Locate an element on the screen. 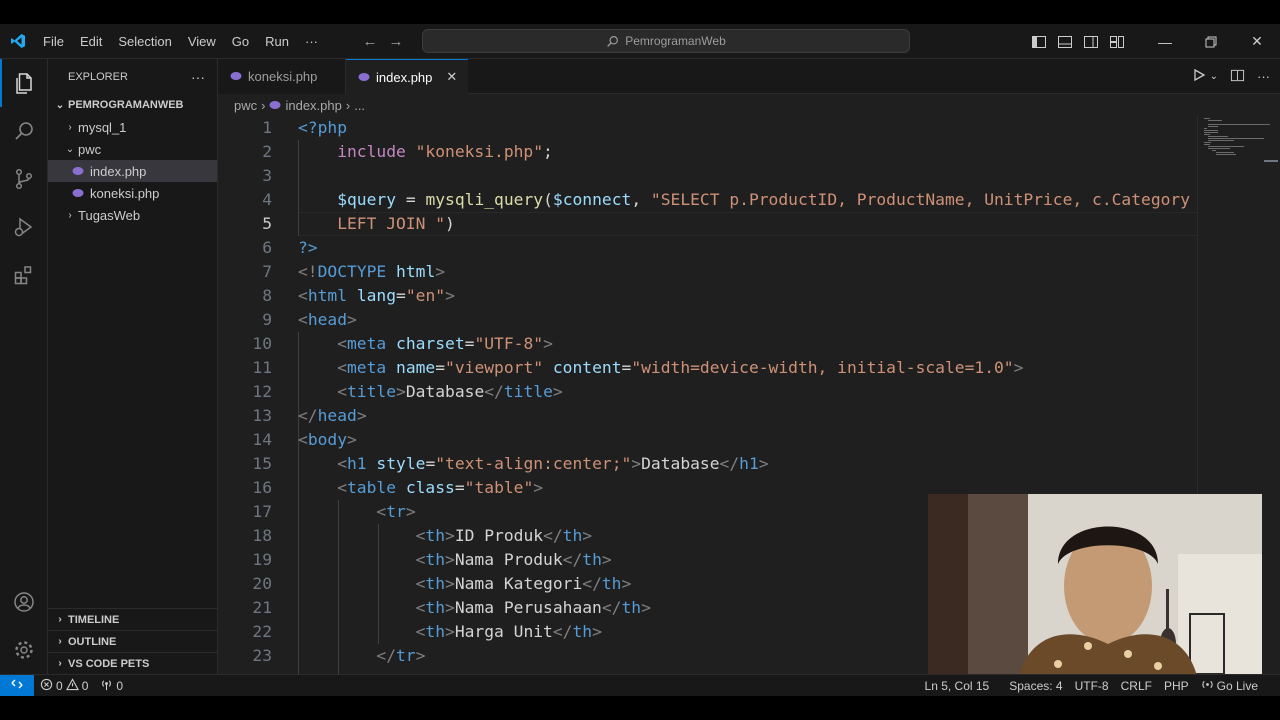  code-line: 1 <?php is located at coordinates (749, 128).